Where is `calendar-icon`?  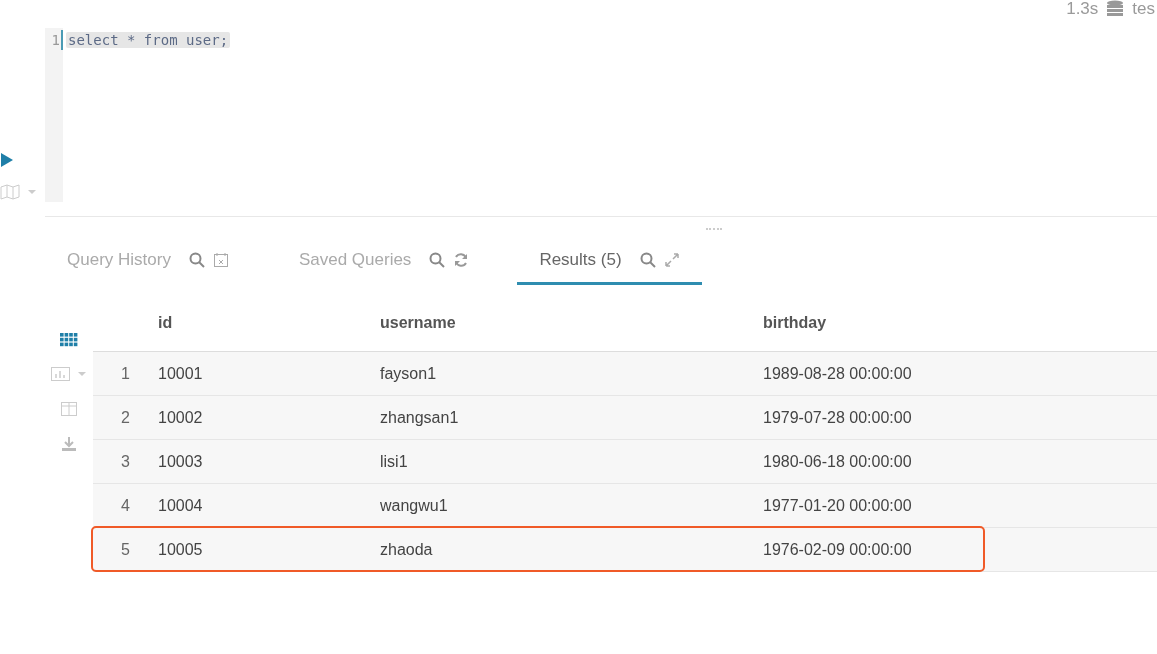 calendar-icon is located at coordinates (220, 260).